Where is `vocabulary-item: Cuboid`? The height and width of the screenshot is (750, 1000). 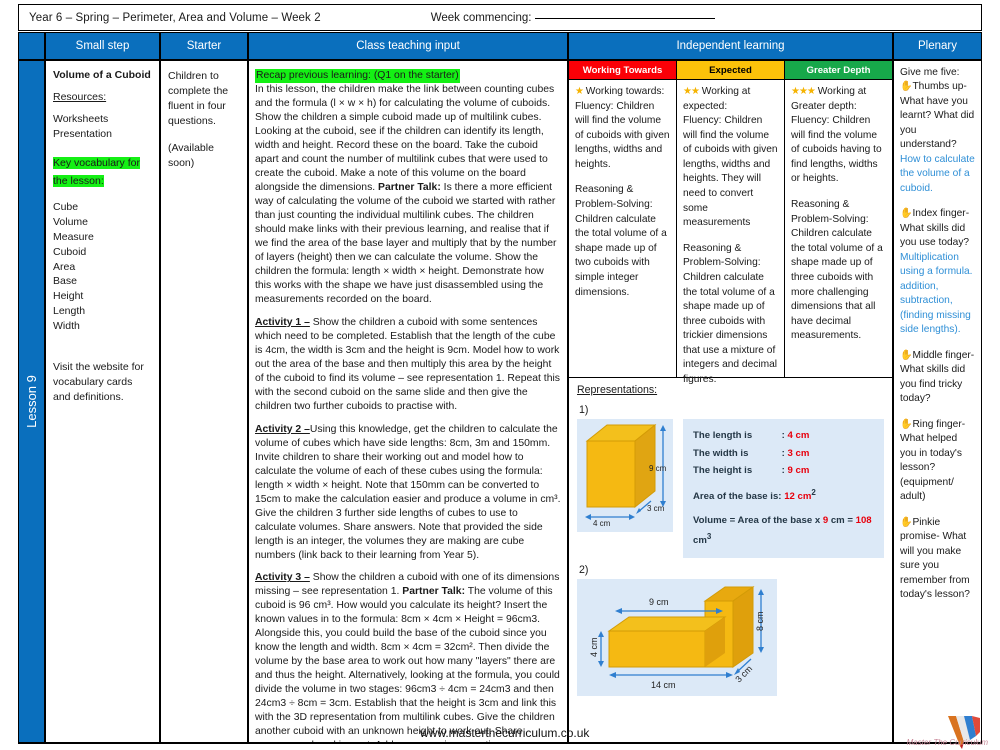 vocabulary-item: Cuboid is located at coordinates (70, 251).